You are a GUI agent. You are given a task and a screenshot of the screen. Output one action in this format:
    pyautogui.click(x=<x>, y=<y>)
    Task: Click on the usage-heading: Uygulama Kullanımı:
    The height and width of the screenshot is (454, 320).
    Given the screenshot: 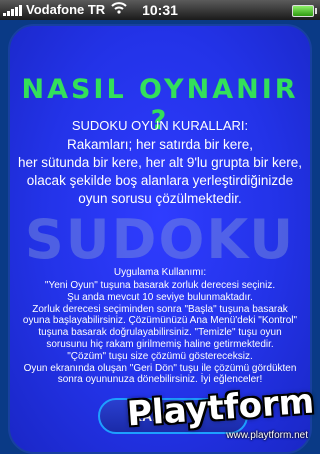 What is the action you would take?
    pyautogui.click(x=160, y=272)
    